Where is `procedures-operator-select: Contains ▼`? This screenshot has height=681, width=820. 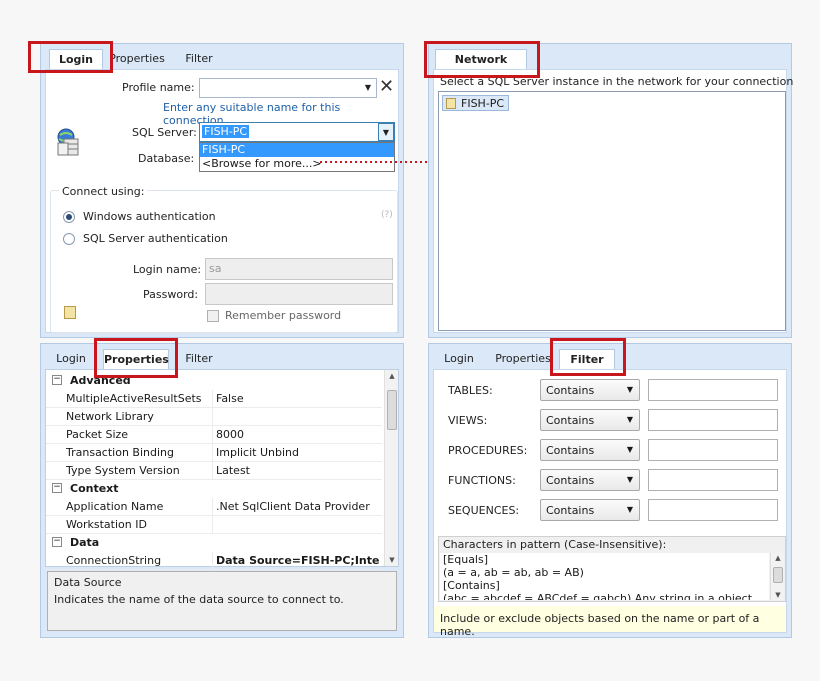
procedures-operator-select: Contains ▼ is located at coordinates (590, 450).